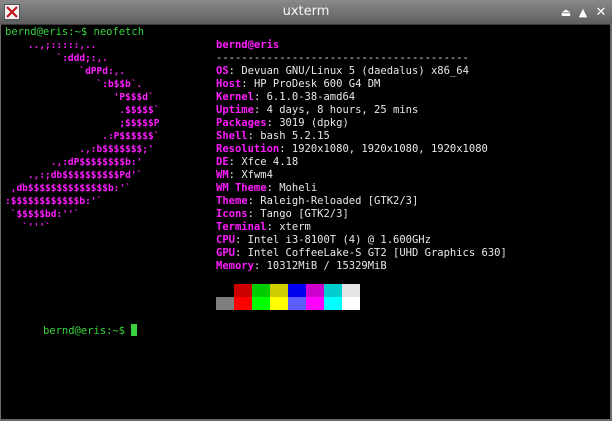  What do you see at coordinates (361, 227) in the screenshot?
I see `info-row-terminal: Terminal: xterm` at bounding box center [361, 227].